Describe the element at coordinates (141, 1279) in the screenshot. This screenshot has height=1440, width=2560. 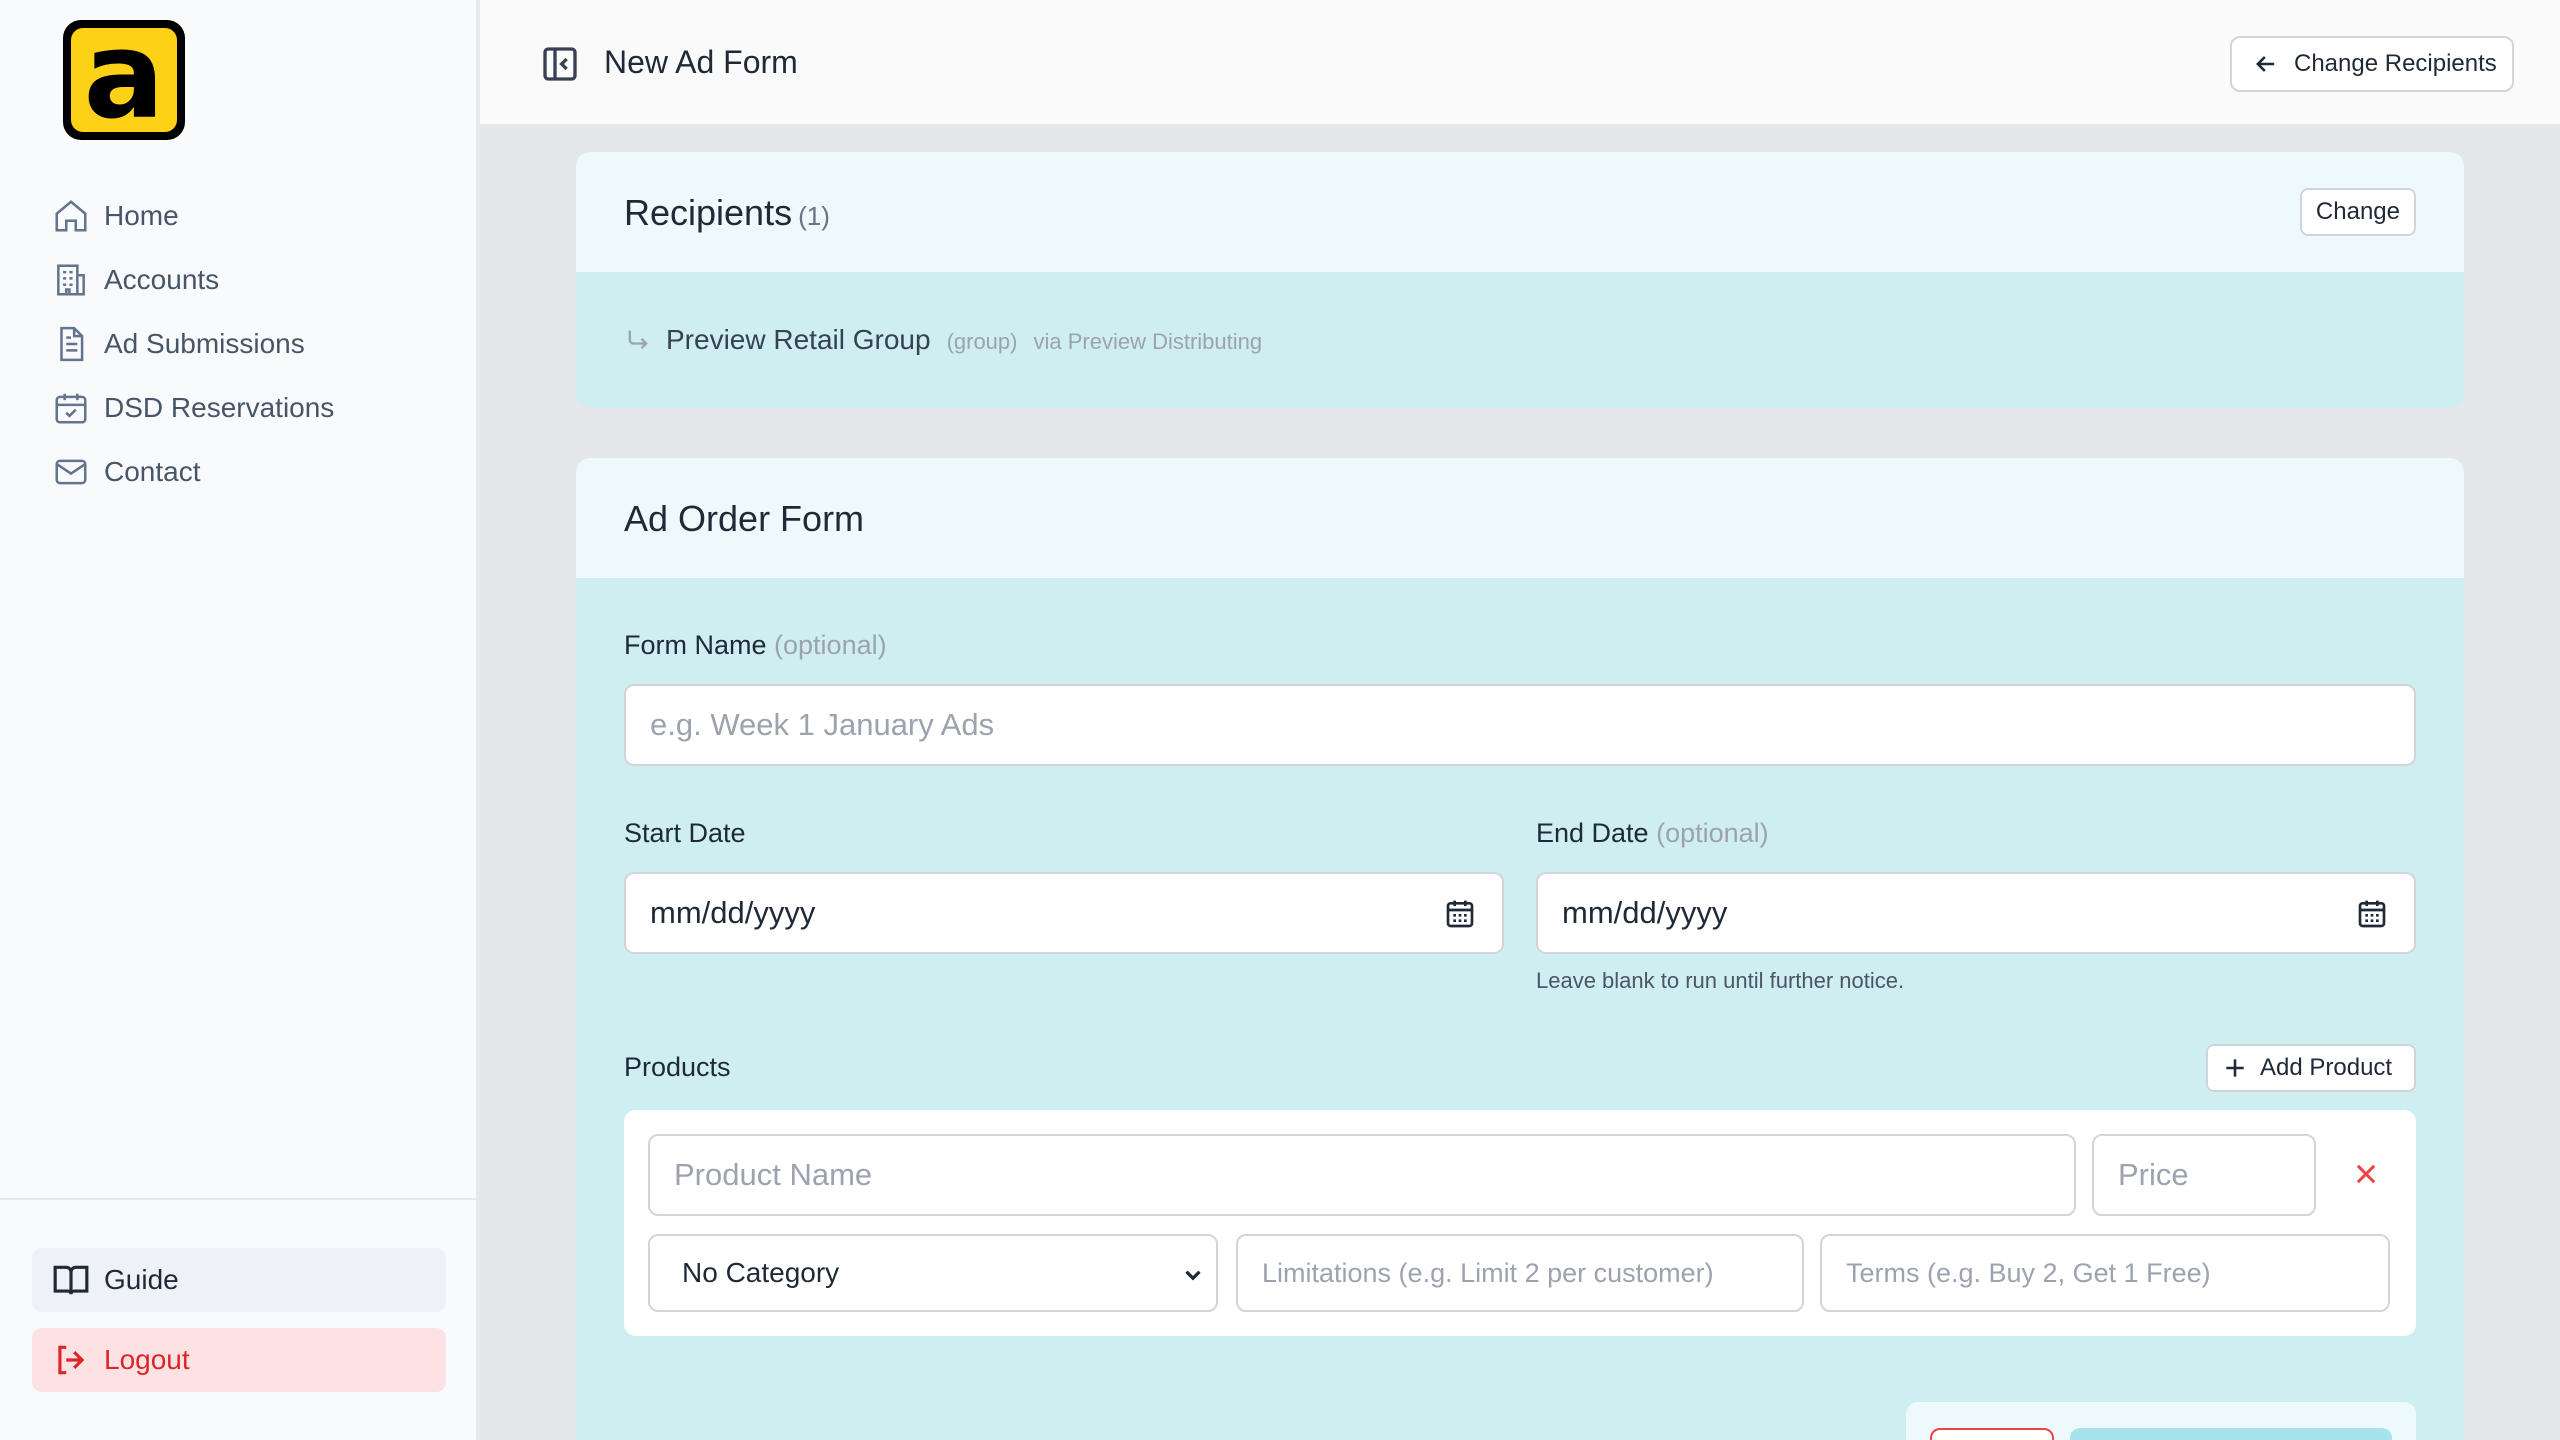
I see `guide-label: Guide` at that location.